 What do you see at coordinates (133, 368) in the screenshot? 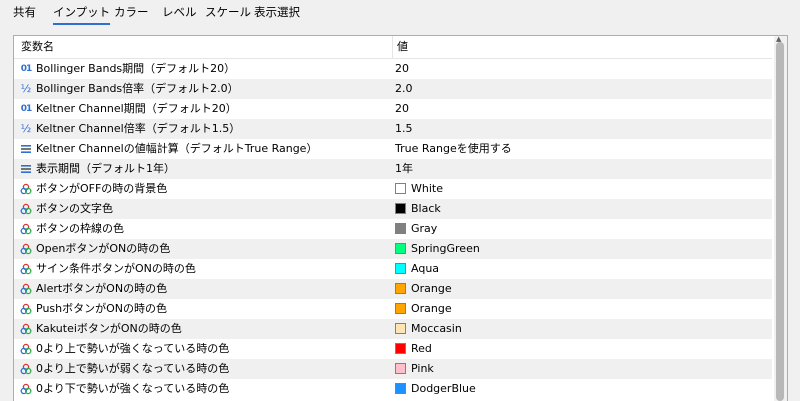
I see `variable-name: 0より上で勢いが弱くなっている時の色` at bounding box center [133, 368].